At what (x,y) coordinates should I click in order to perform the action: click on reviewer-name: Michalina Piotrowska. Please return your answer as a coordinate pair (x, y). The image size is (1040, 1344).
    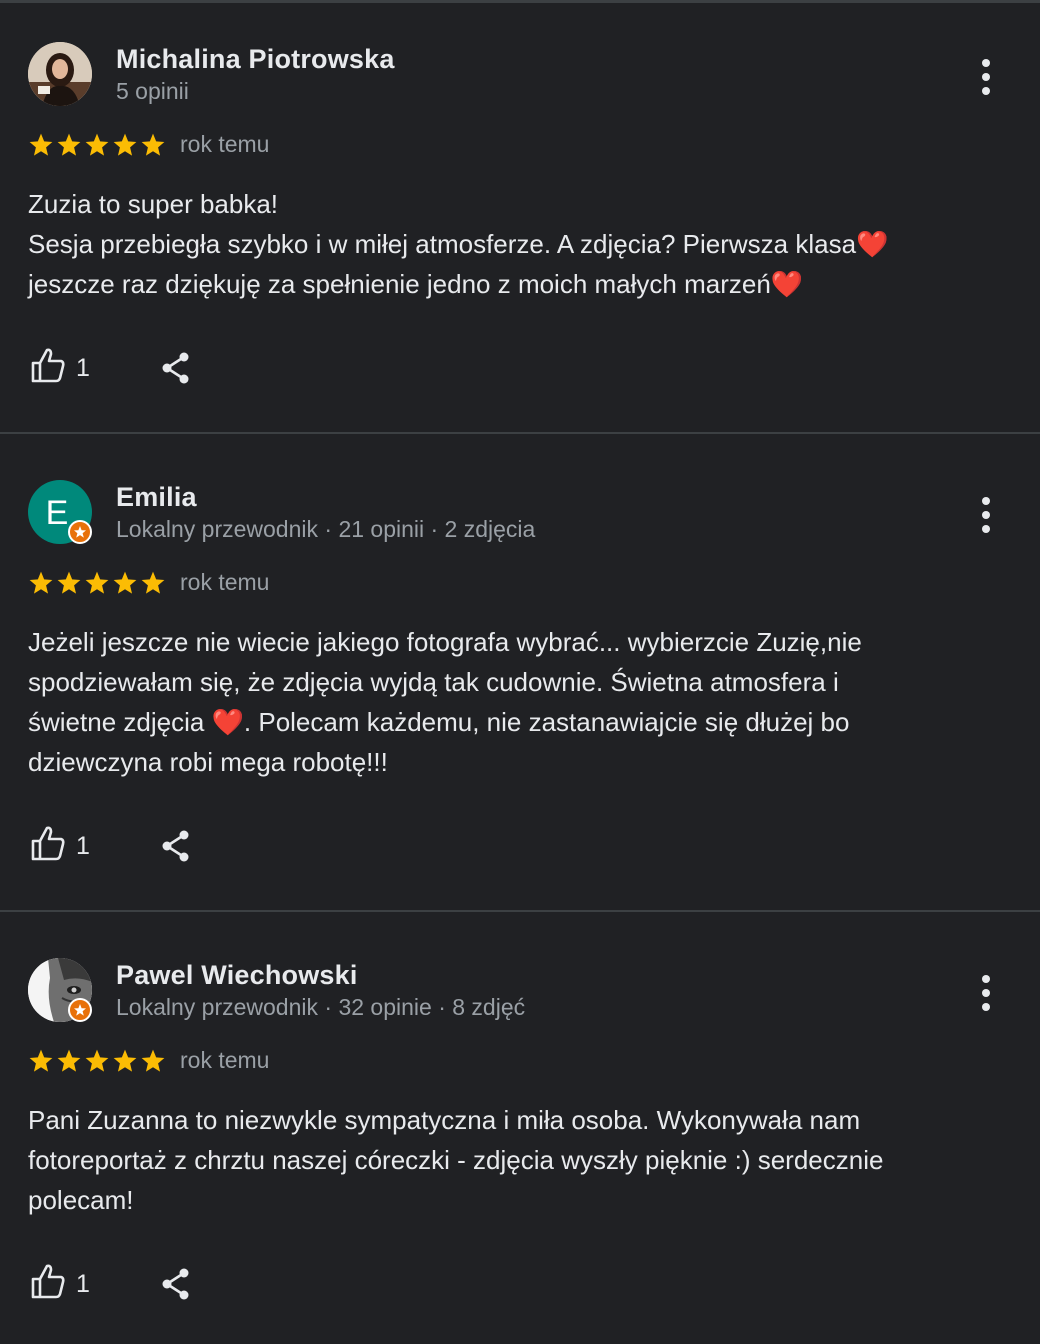
    Looking at the image, I should click on (255, 59).